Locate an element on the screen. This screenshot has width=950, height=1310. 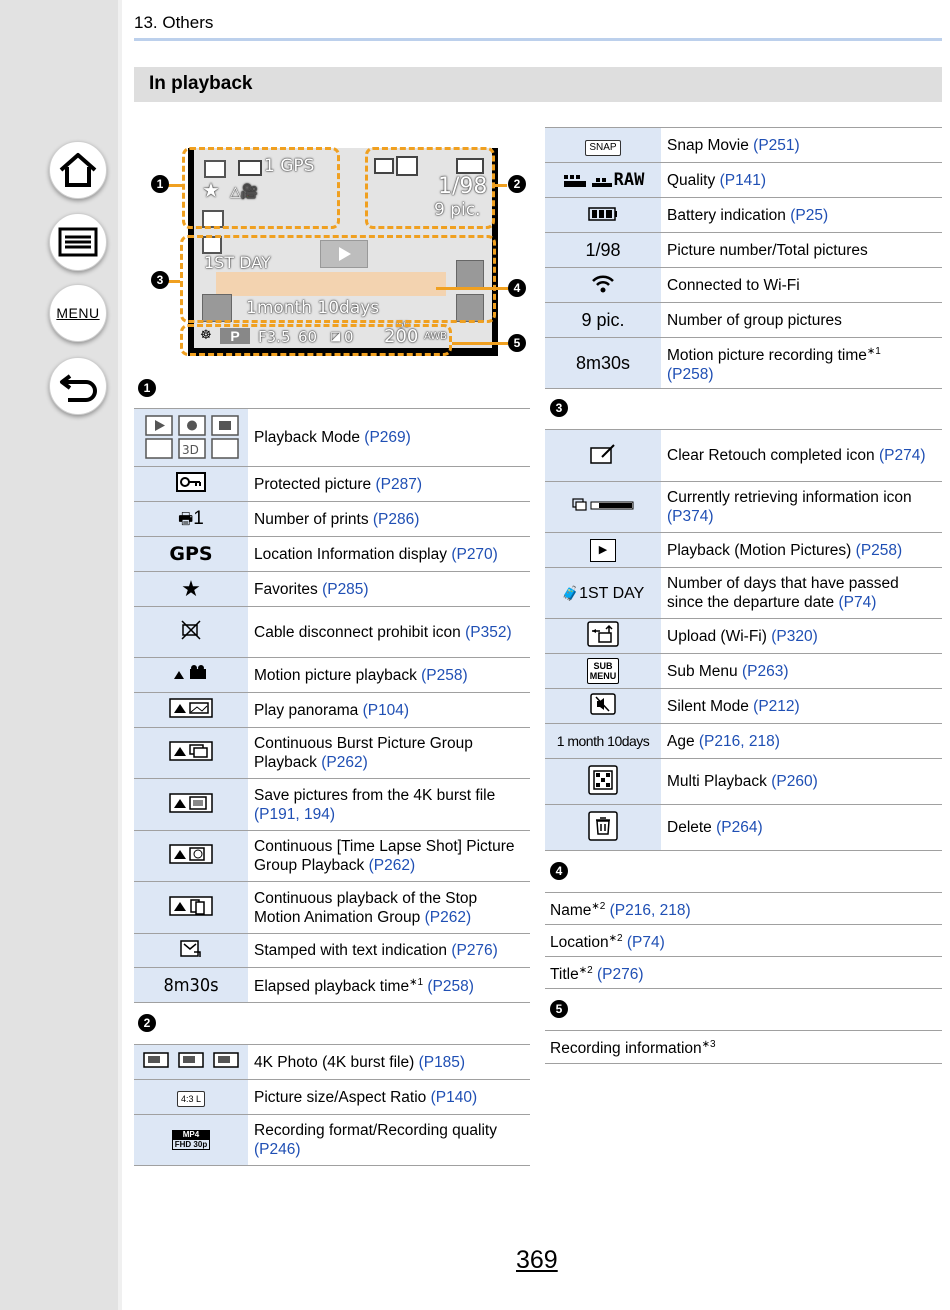
rec-format-bottom: FHD 30p is located at coordinates (191, 1145).